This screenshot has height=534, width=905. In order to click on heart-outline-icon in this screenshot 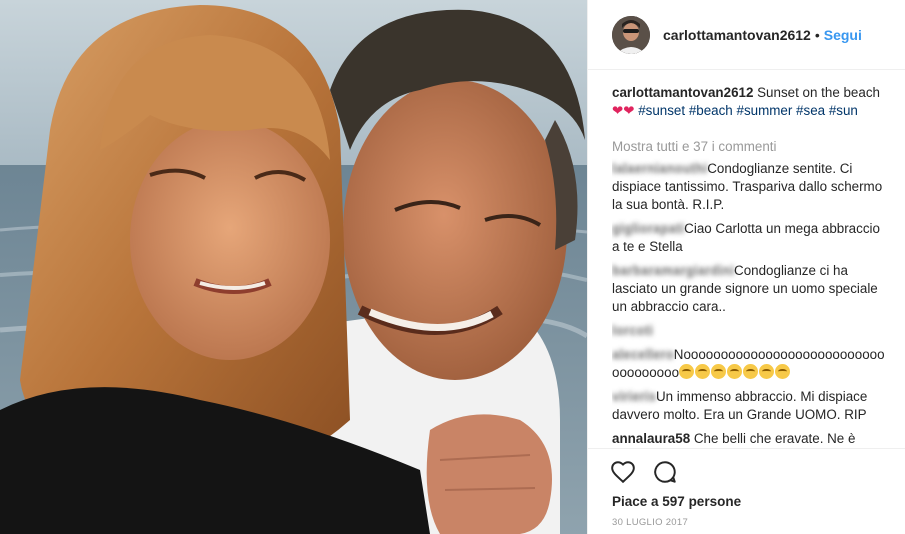, I will do `click(623, 472)`.